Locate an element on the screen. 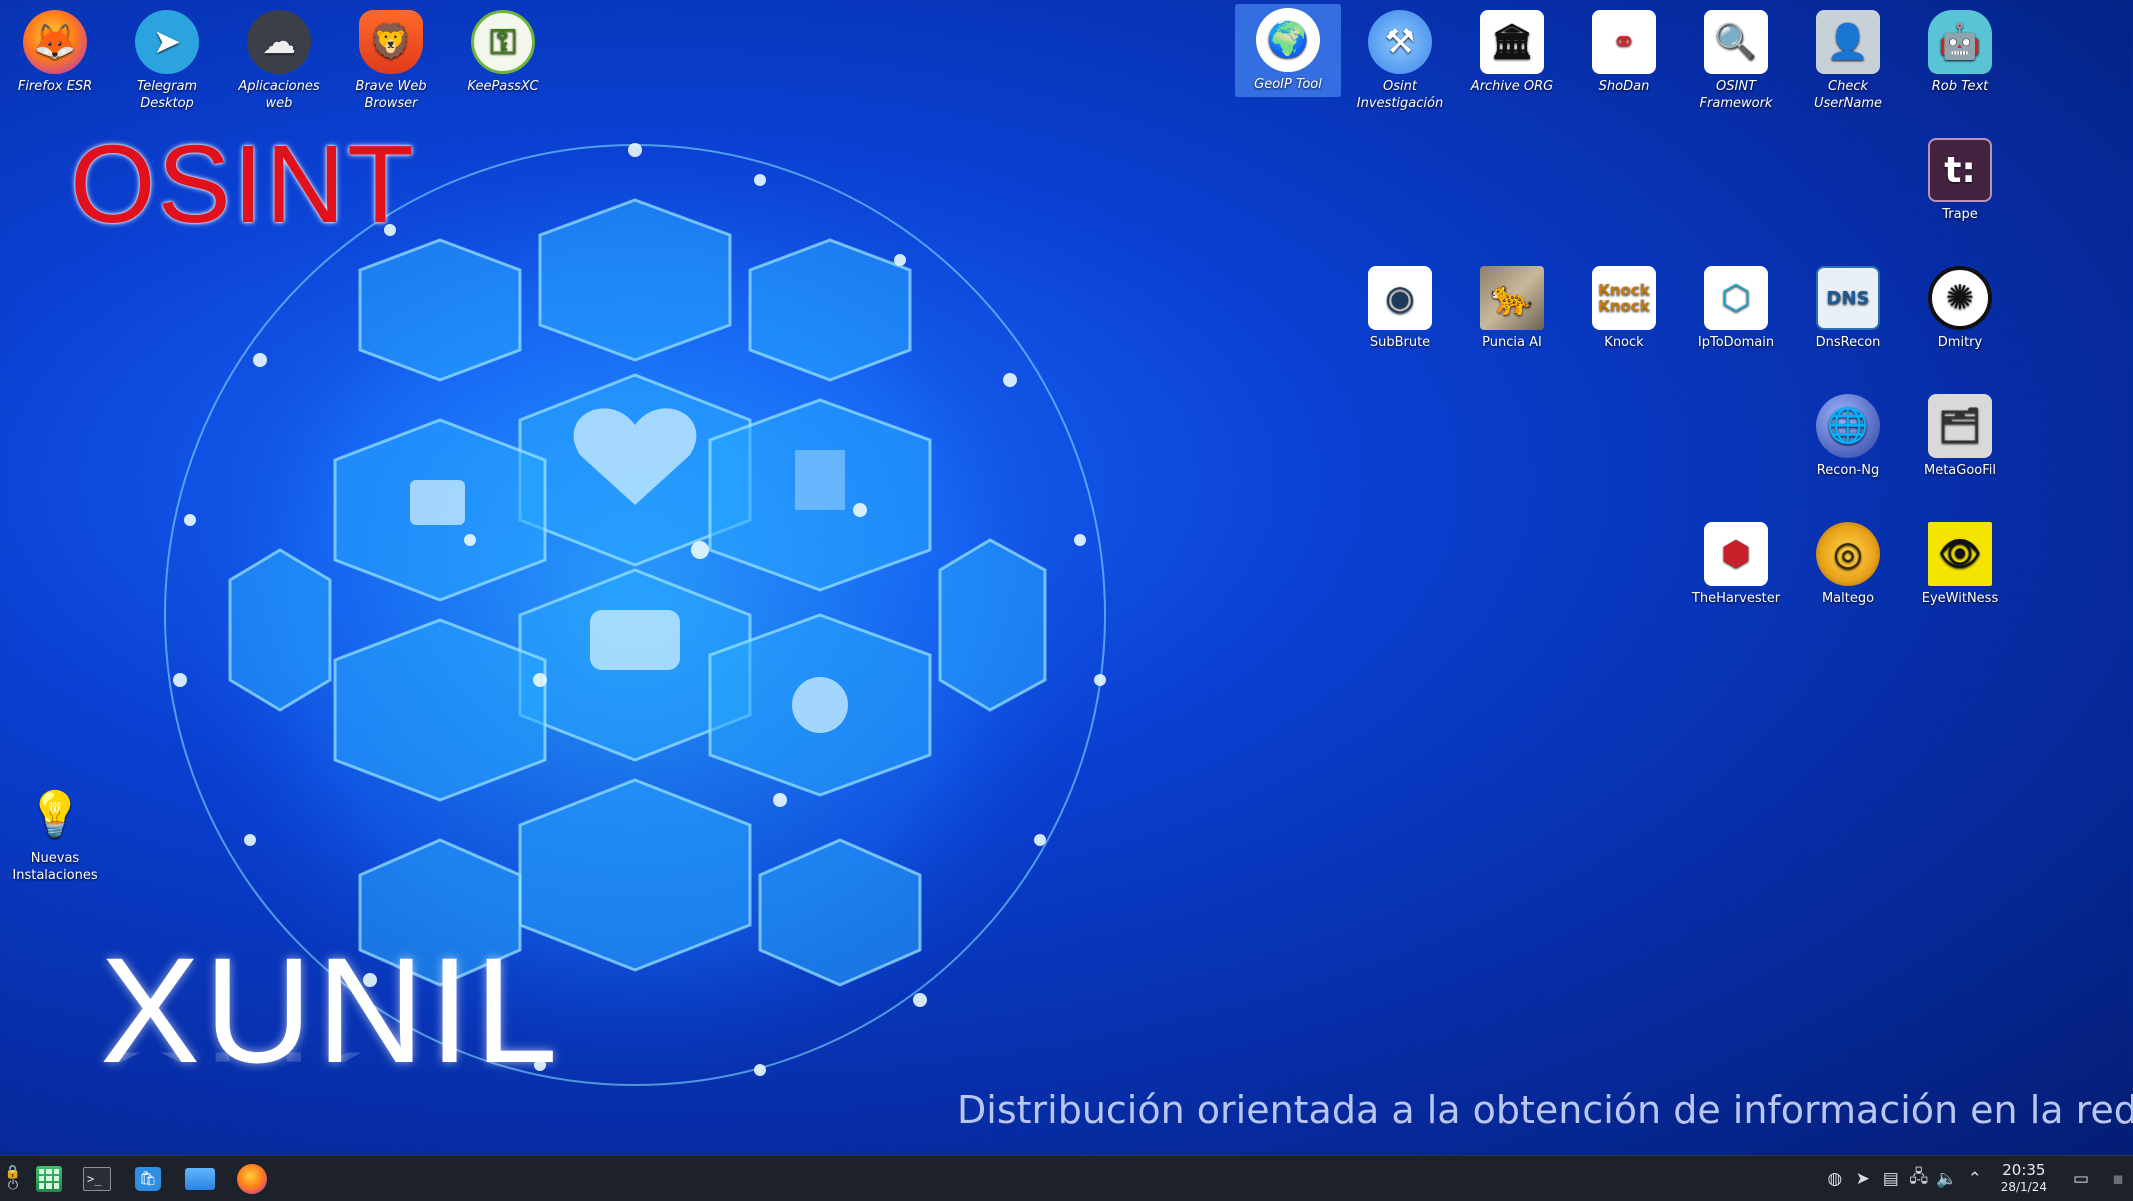  desktop-icon-label: Maltego is located at coordinates (1848, 598).